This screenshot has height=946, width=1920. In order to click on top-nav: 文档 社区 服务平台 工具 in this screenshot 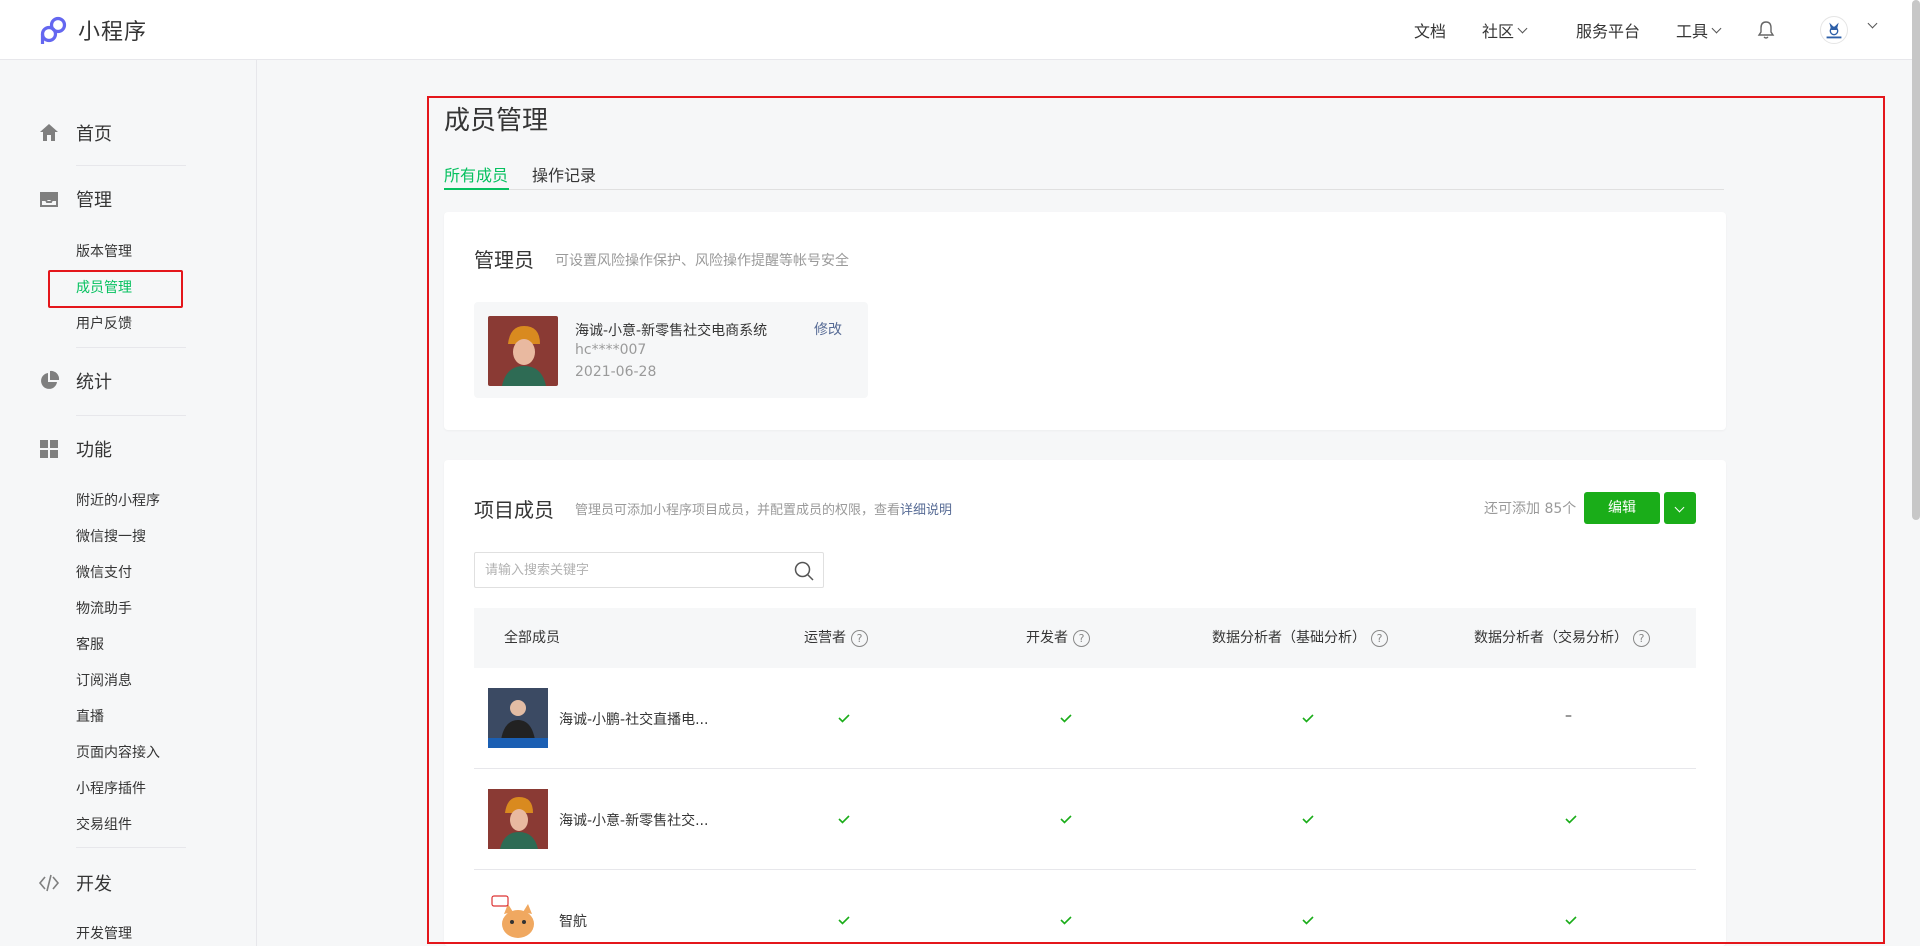, I will do `click(1550, 30)`.